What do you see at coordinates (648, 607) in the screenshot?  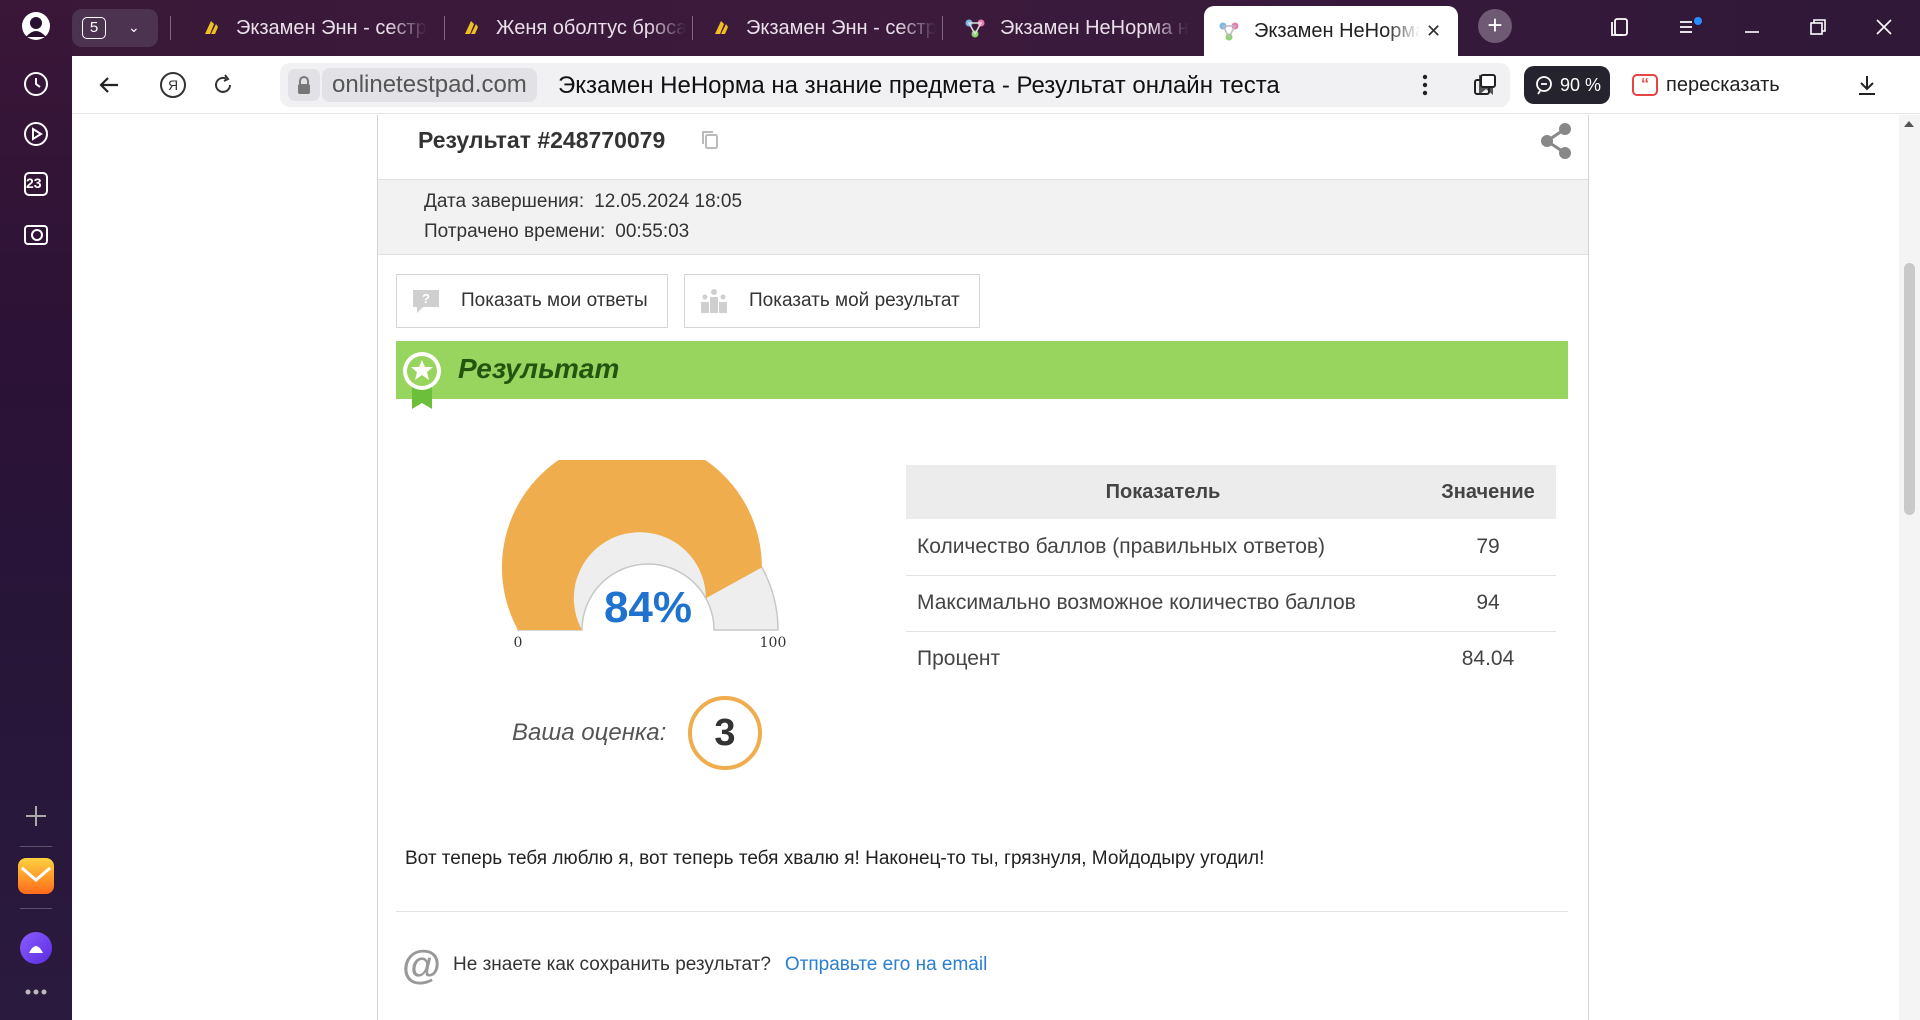 I see `gauge-percent: 84%` at bounding box center [648, 607].